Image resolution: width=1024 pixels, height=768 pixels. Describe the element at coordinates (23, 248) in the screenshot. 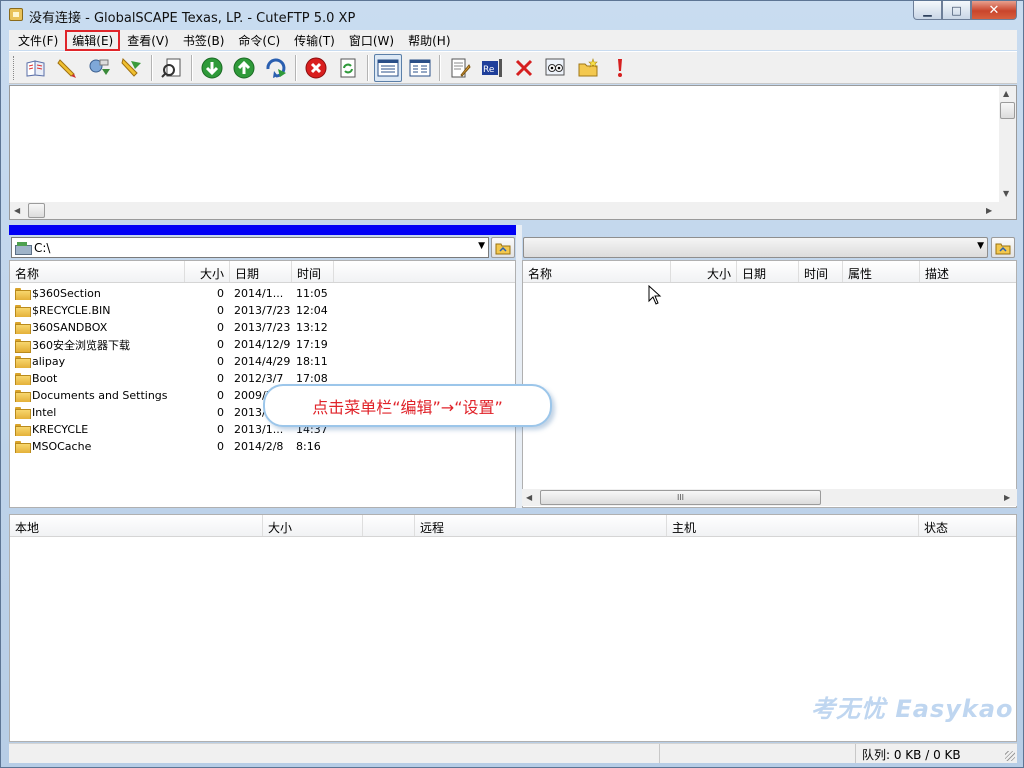

I see `drive-icon` at that location.